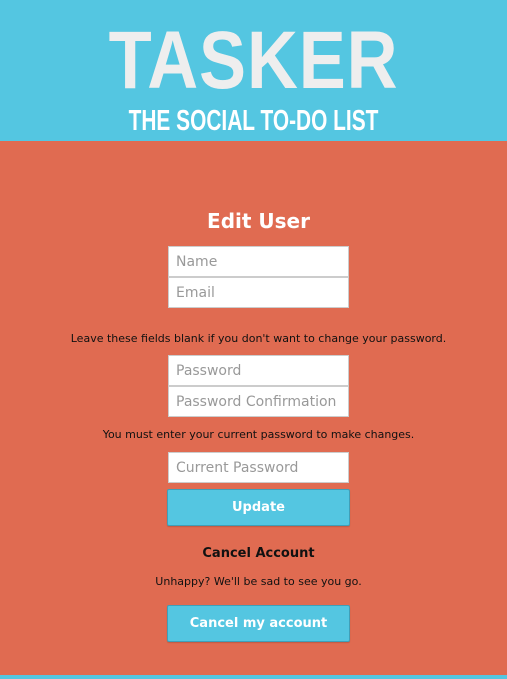 This screenshot has width=507, height=679. What do you see at coordinates (258, 581) in the screenshot?
I see `cancel-message: Unhappy? We'll be sad to see you go.` at bounding box center [258, 581].